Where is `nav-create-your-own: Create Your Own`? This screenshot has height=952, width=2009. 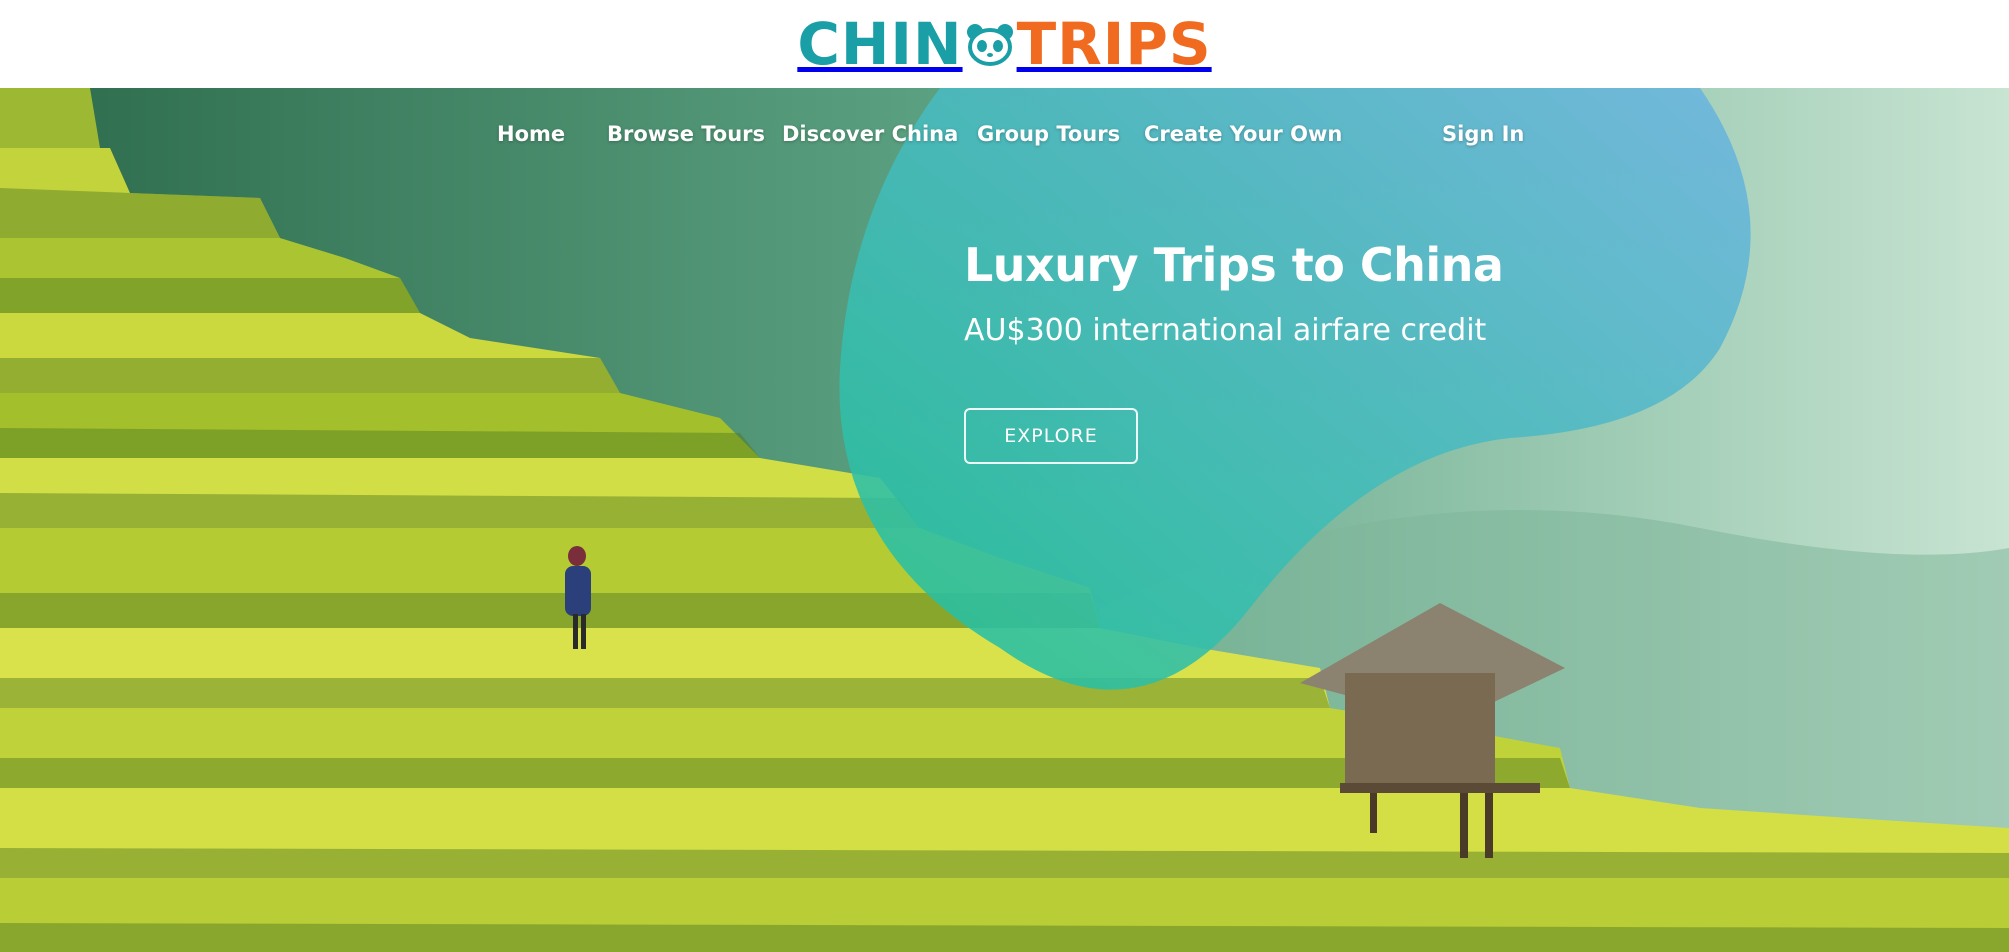
nav-create-your-own: Create Your Own is located at coordinates (1243, 134).